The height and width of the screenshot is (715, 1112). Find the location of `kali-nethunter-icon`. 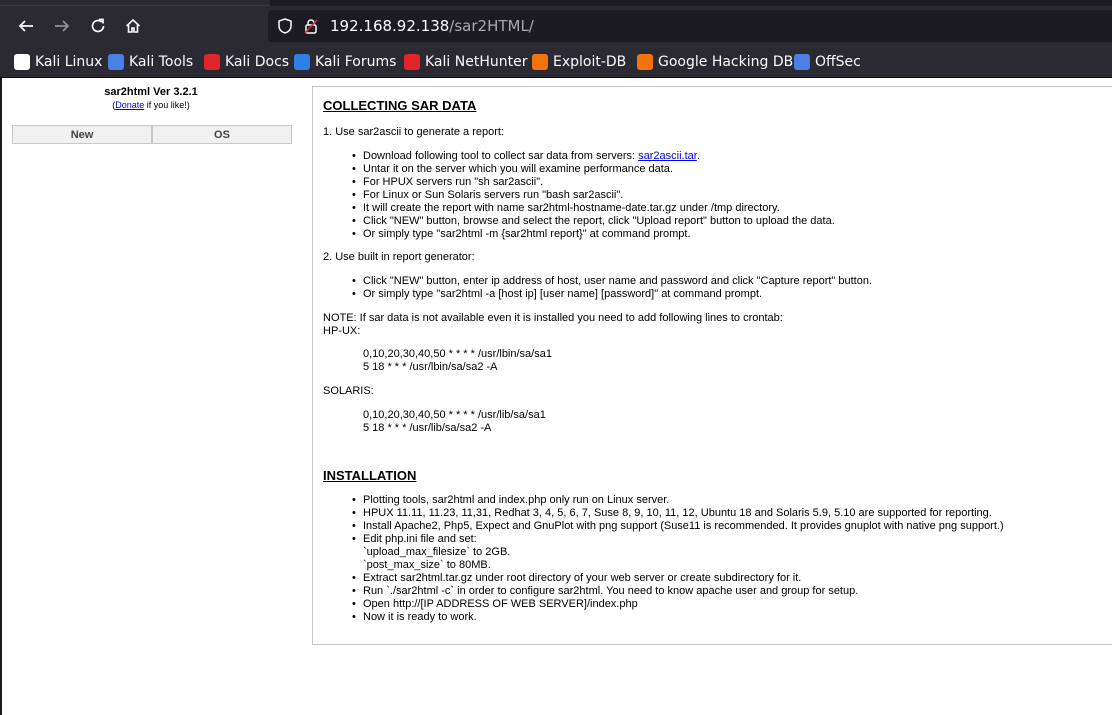

kali-nethunter-icon is located at coordinates (412, 62).